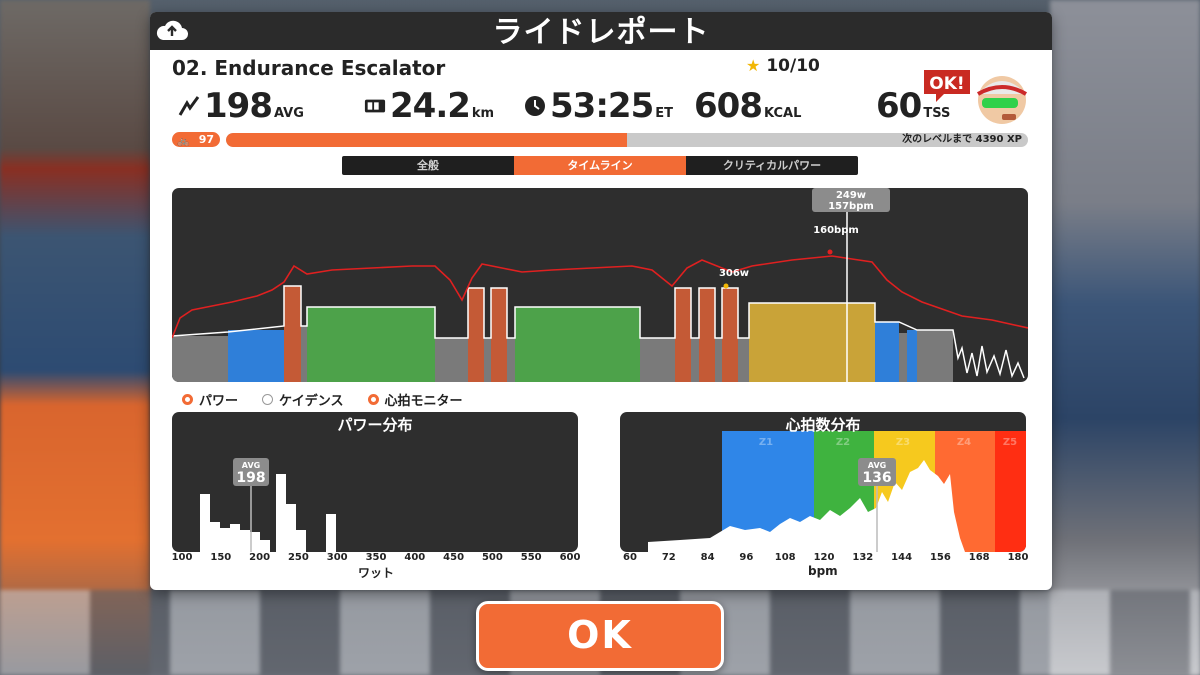 The height and width of the screenshot is (675, 1200). I want to click on power-unit: AVG, so click(288, 113).